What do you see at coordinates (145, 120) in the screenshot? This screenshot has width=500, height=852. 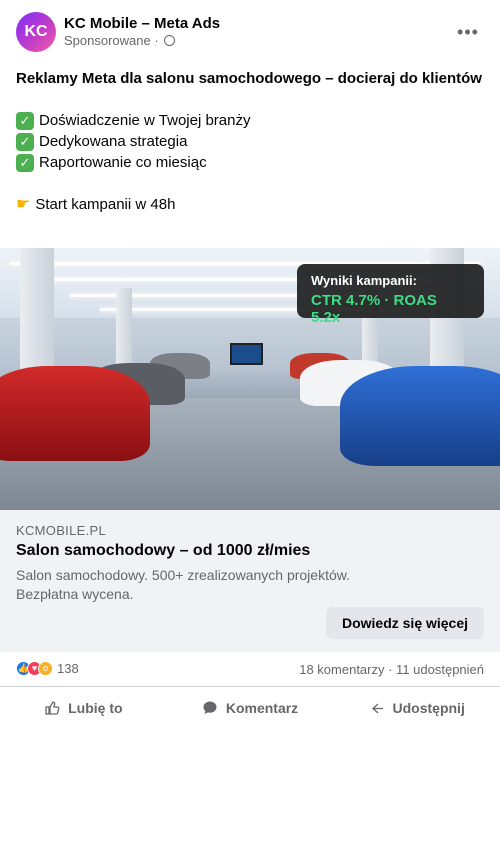 I see `bullet-text: Doświadczenie w Twojej branży` at bounding box center [145, 120].